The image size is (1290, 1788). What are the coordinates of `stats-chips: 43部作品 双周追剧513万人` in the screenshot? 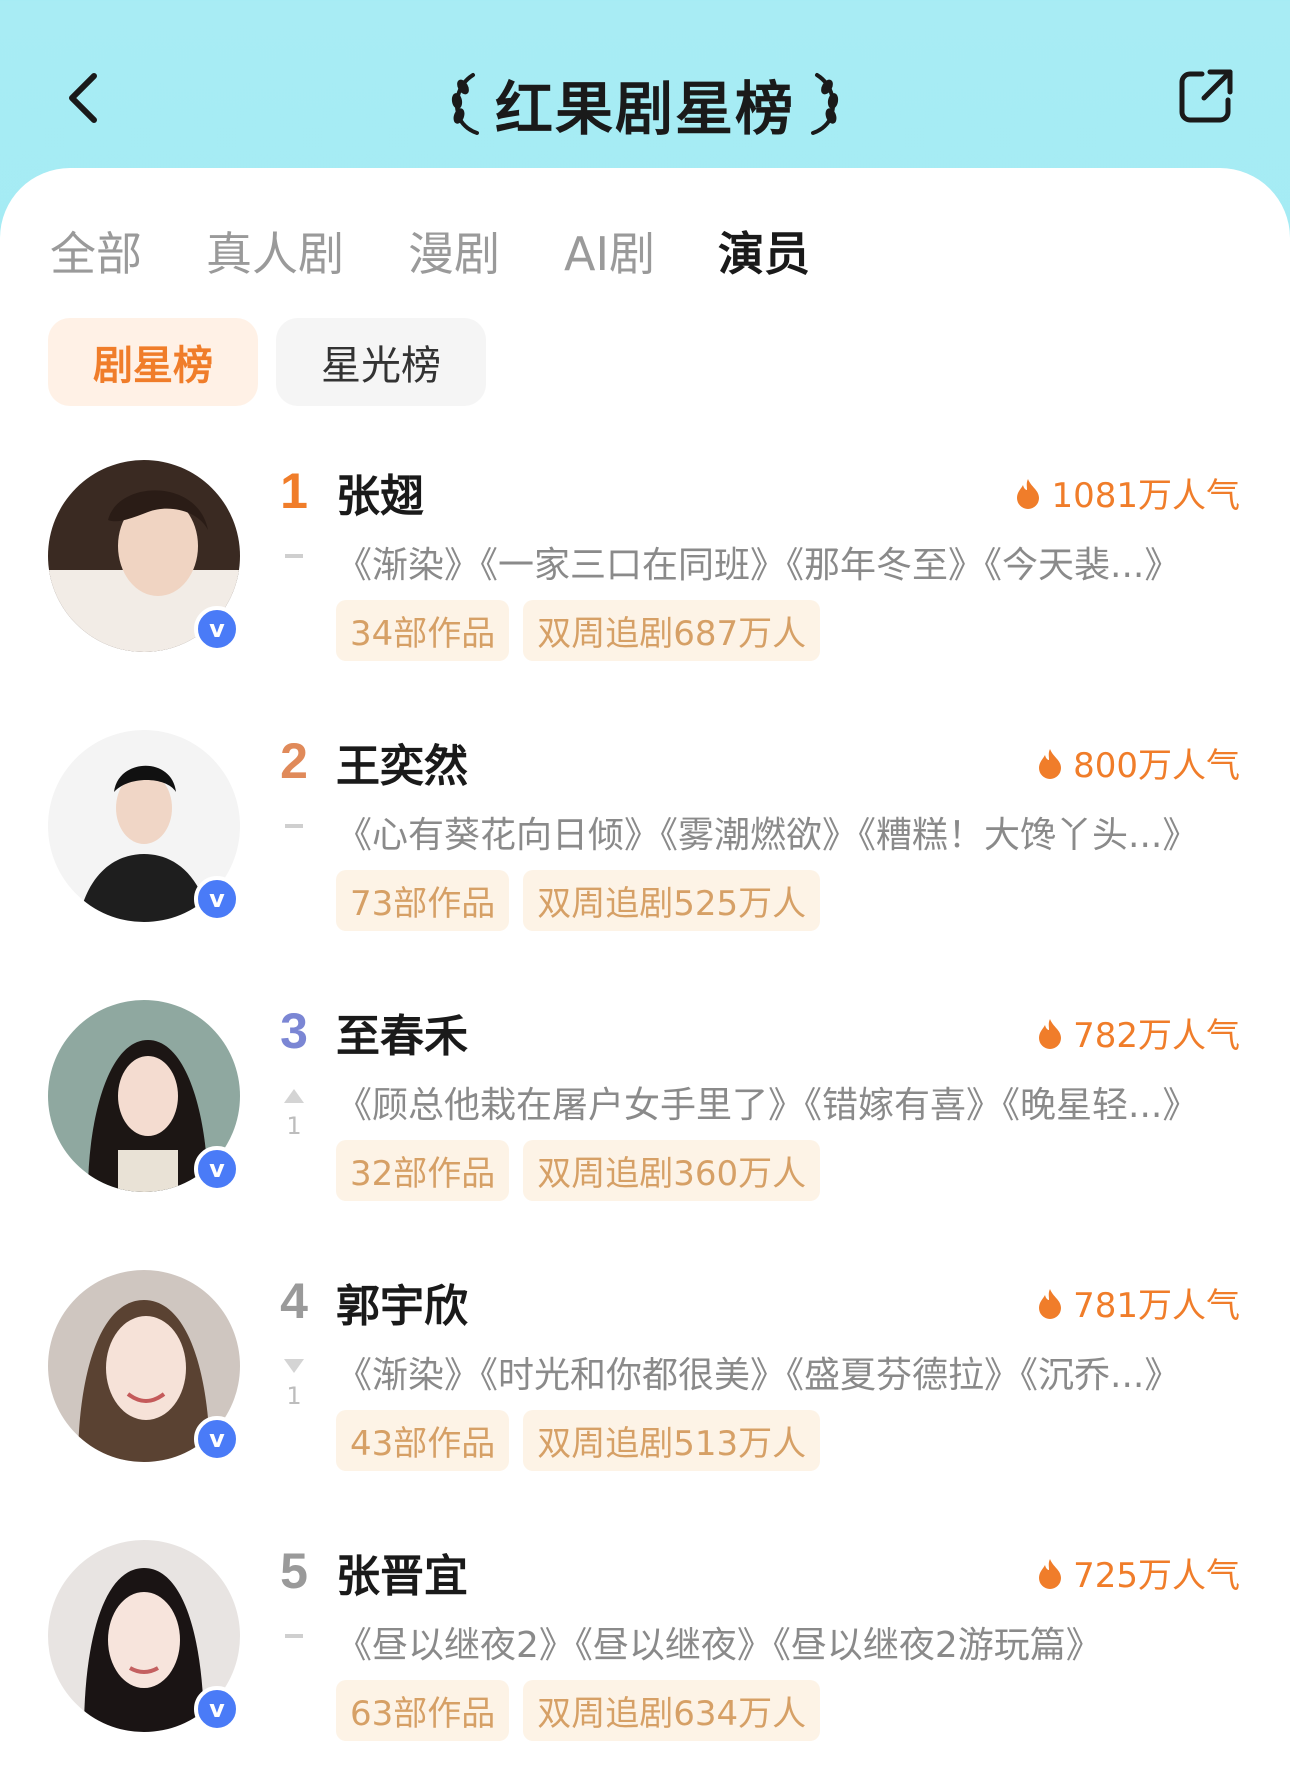 It's located at (578, 1440).